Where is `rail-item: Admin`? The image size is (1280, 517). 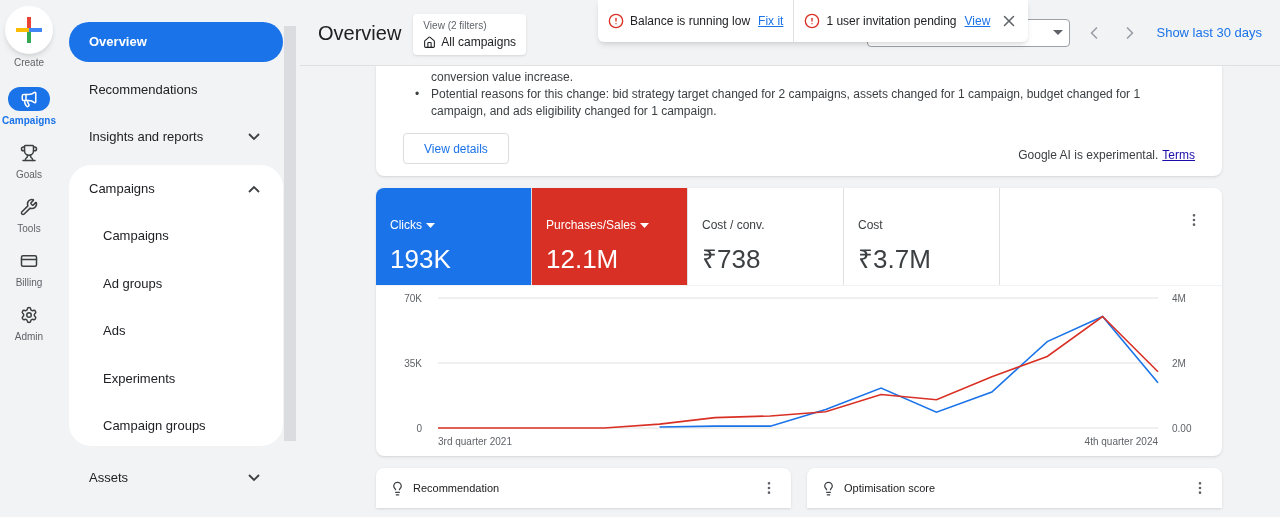
rail-item: Admin is located at coordinates (29, 323).